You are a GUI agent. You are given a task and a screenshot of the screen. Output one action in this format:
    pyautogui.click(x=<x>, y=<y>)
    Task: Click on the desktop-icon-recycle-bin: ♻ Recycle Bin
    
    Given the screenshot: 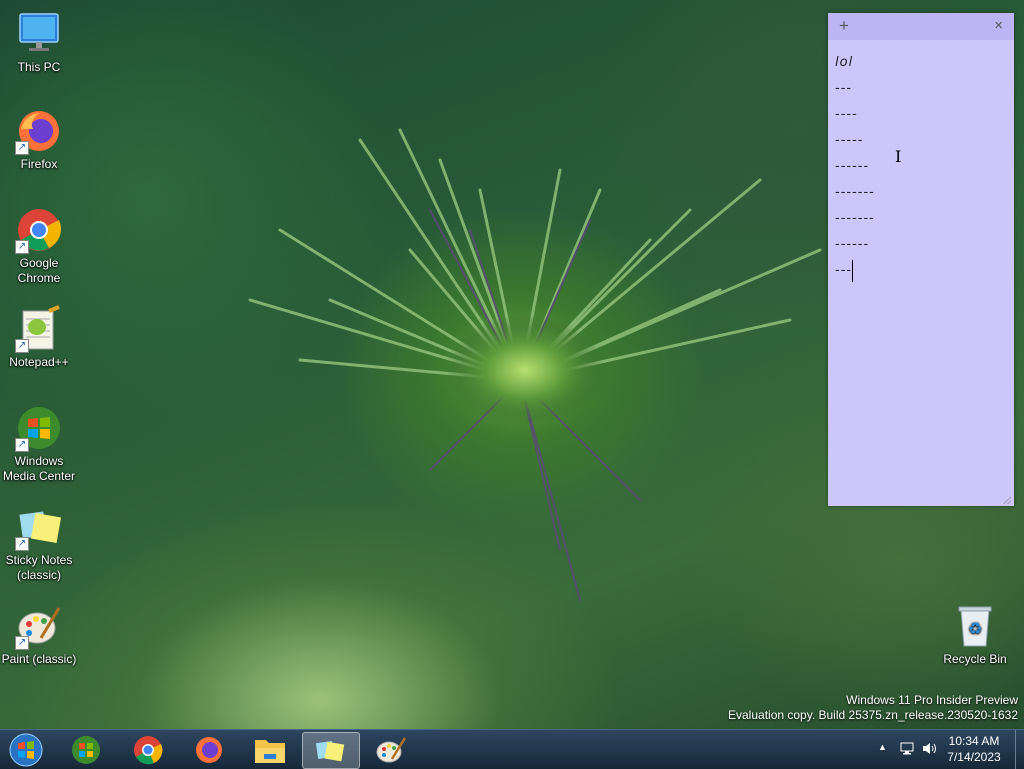 What is the action you would take?
    pyautogui.click(x=975, y=634)
    